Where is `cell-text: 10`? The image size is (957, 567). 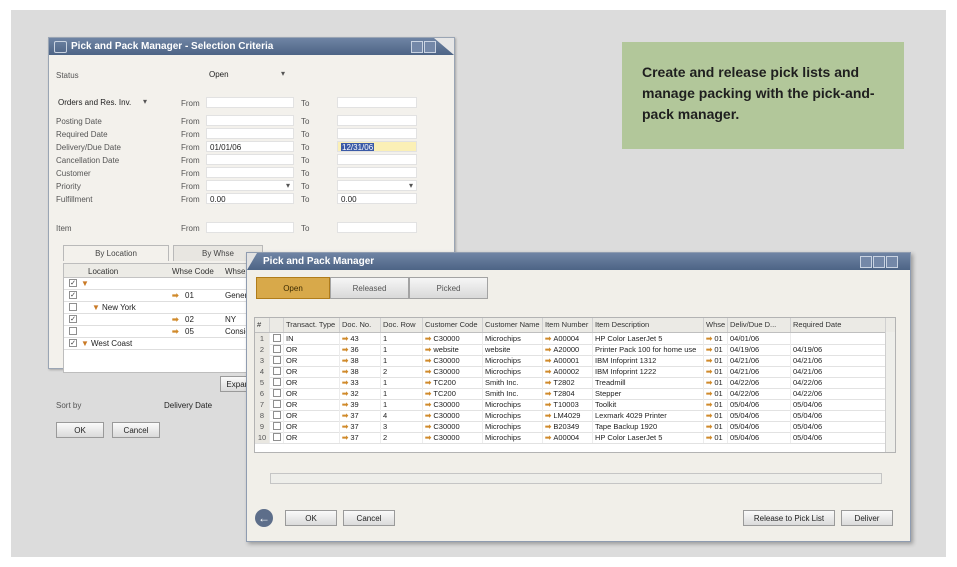 cell-text: 10 is located at coordinates (262, 437).